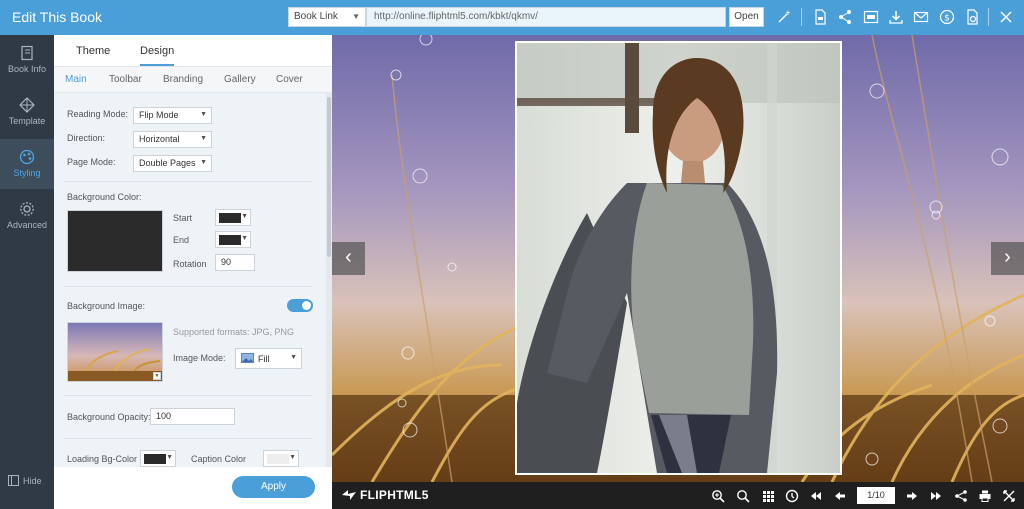 This screenshot has width=1024, height=509. I want to click on reading-mode-select: Flip Mode ▼, so click(172, 115).